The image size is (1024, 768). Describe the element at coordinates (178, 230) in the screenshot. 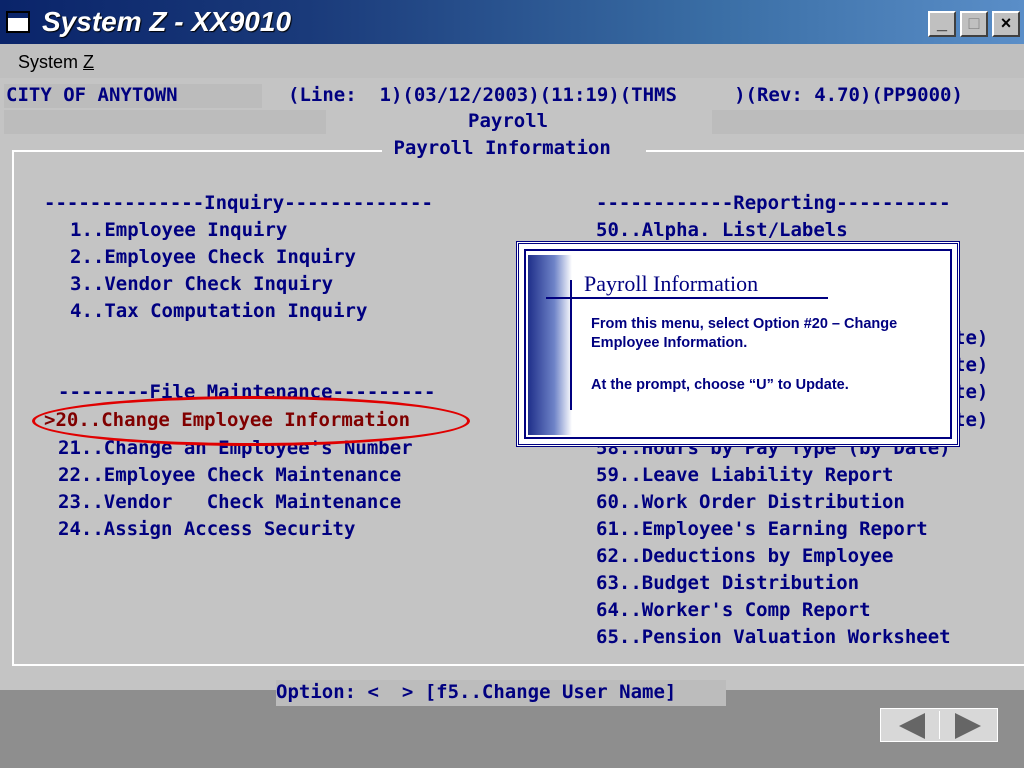

I see `menu-option-1: 1..Employee Inquiry` at that location.